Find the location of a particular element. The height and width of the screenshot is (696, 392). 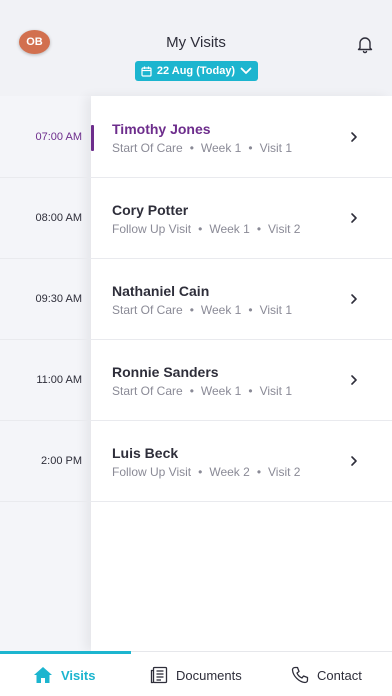

visit-details: Follow Up Visit • Week 2 • Visit 2 is located at coordinates (206, 472).